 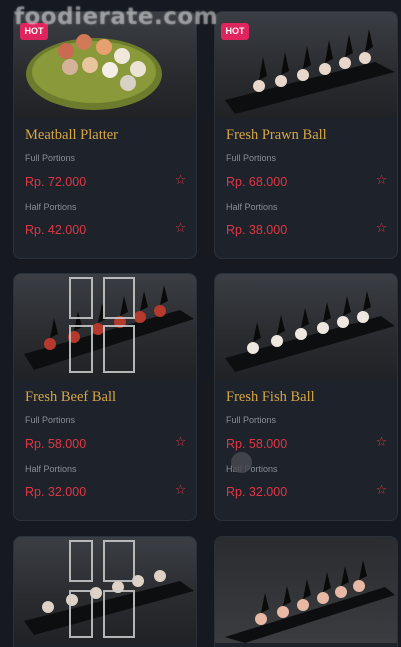 I want to click on prawn-ball-photo: HOT, so click(x=306, y=65).